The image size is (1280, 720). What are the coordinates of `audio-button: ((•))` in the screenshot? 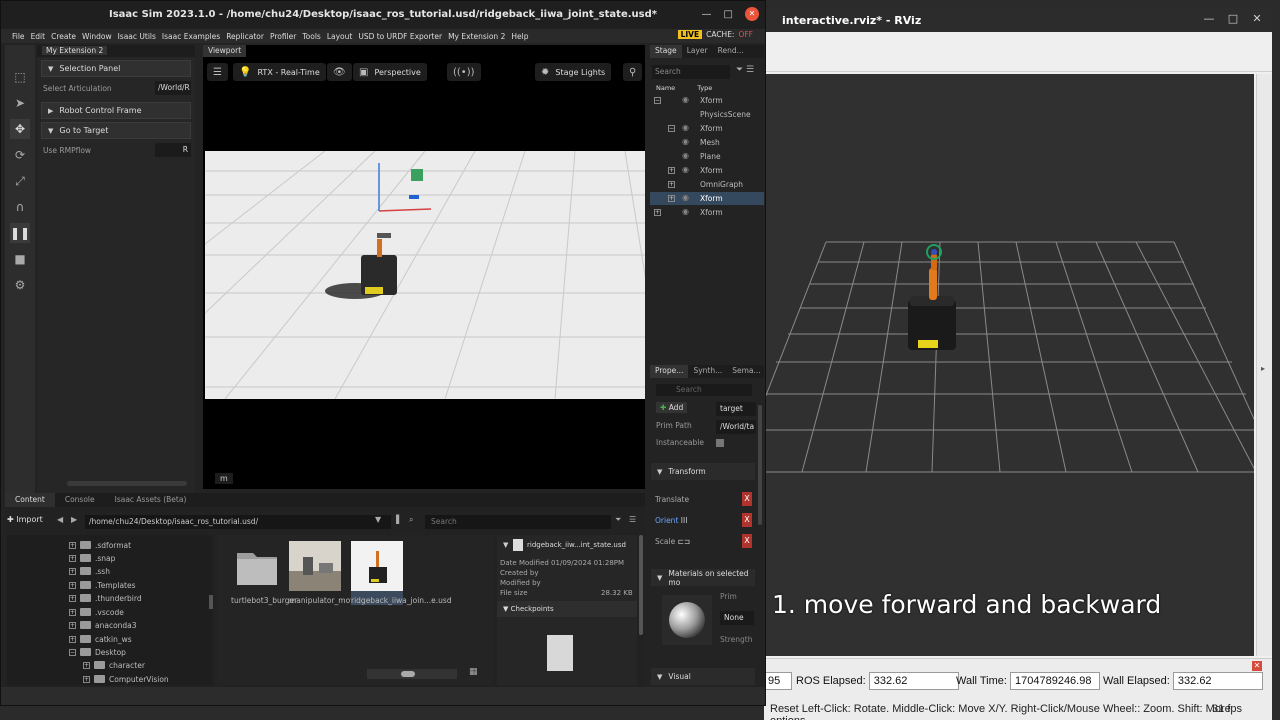 It's located at (464, 72).